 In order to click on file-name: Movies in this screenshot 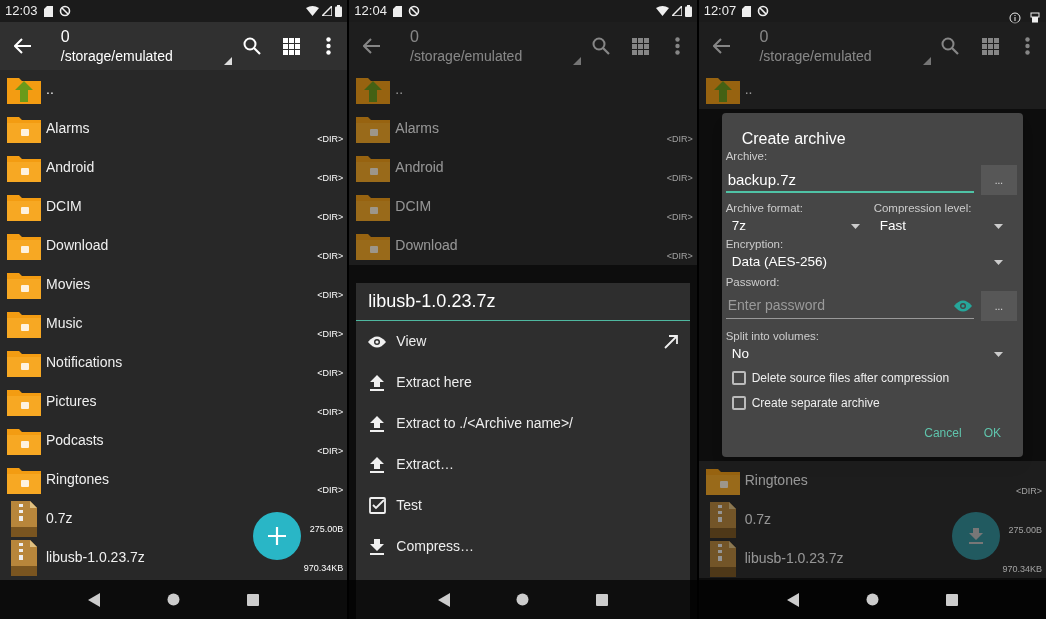, I will do `click(68, 284)`.